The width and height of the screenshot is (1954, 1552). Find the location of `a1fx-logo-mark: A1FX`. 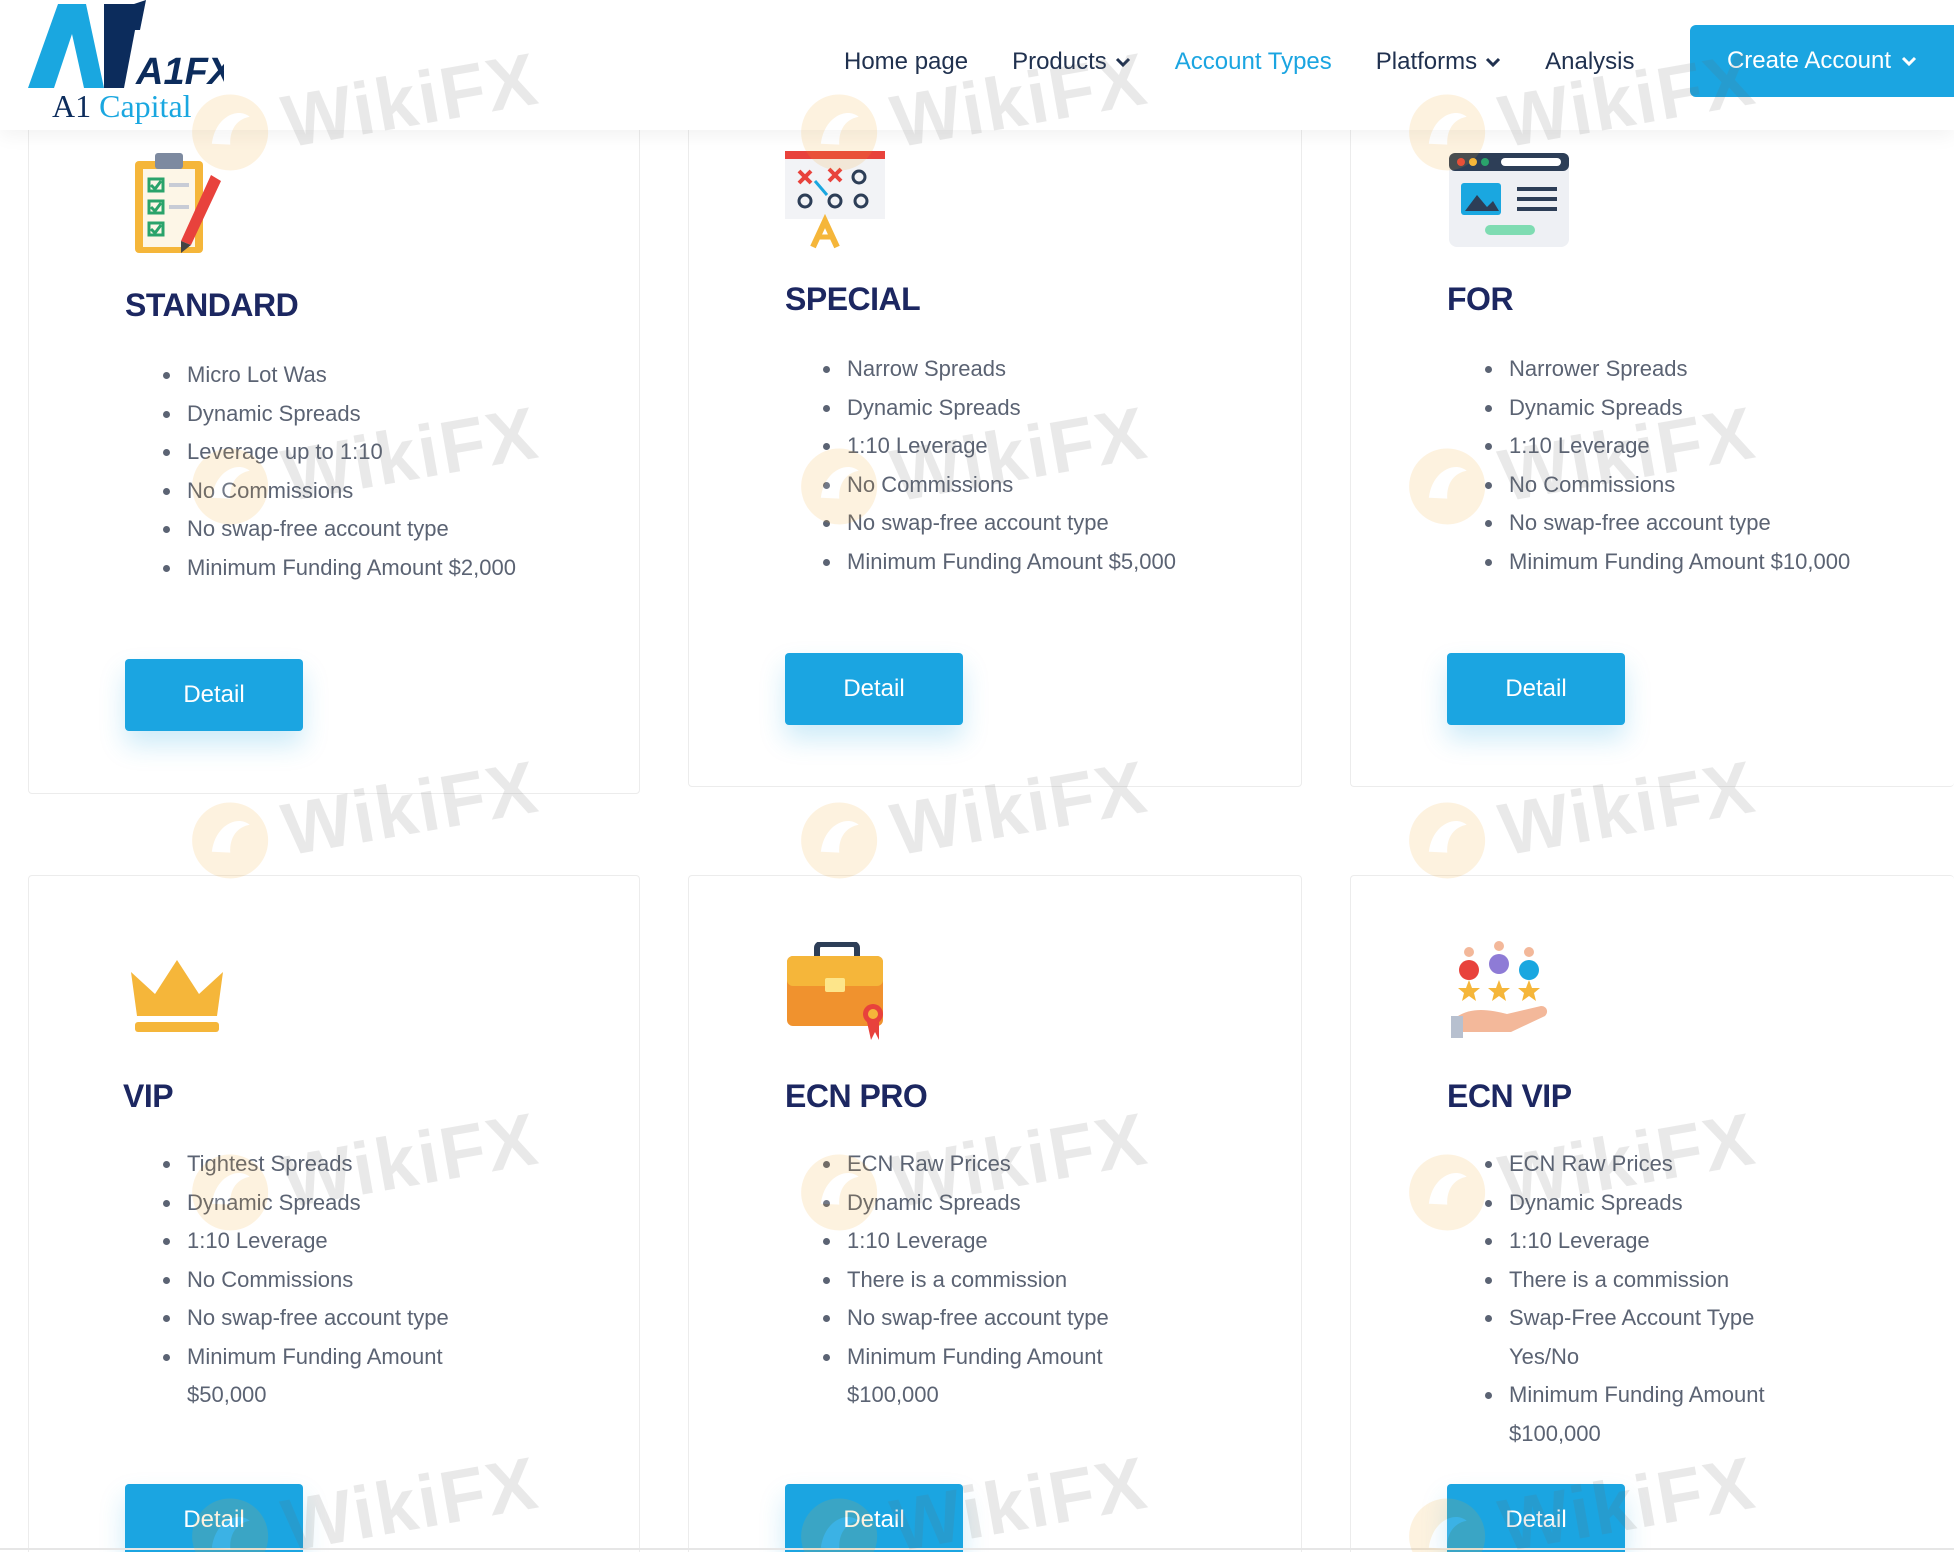

a1fx-logo-mark: A1FX is located at coordinates (126, 46).